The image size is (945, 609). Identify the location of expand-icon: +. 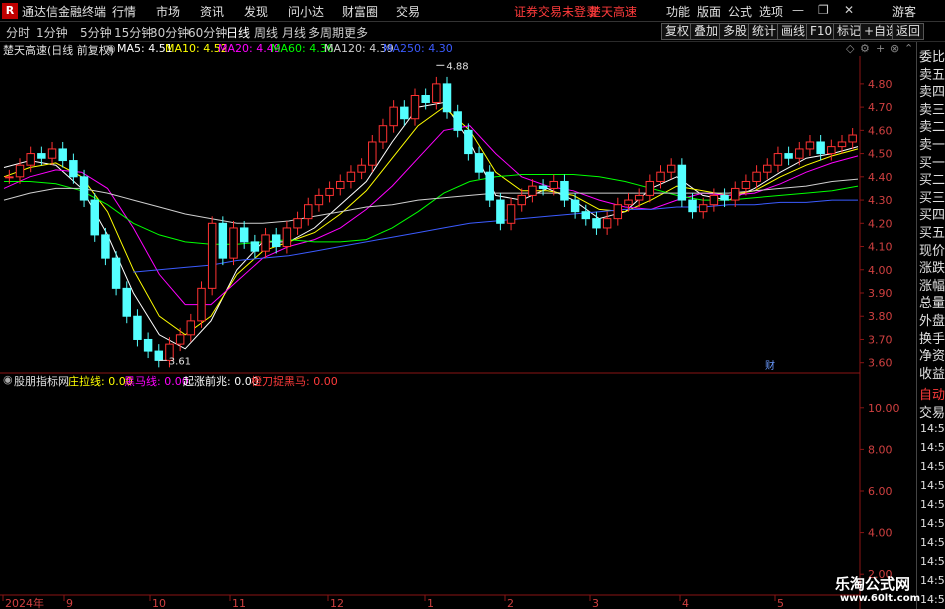
(880, 48).